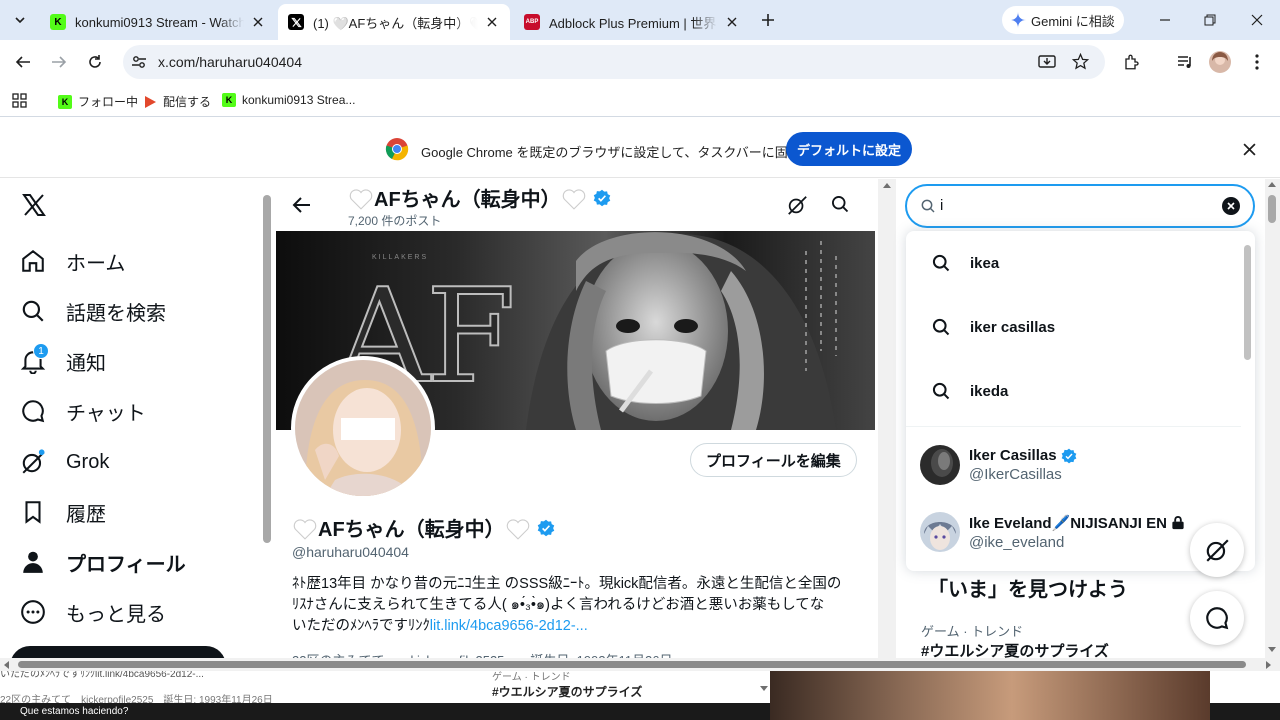  I want to click on bell-icon: 1, so click(34, 358).